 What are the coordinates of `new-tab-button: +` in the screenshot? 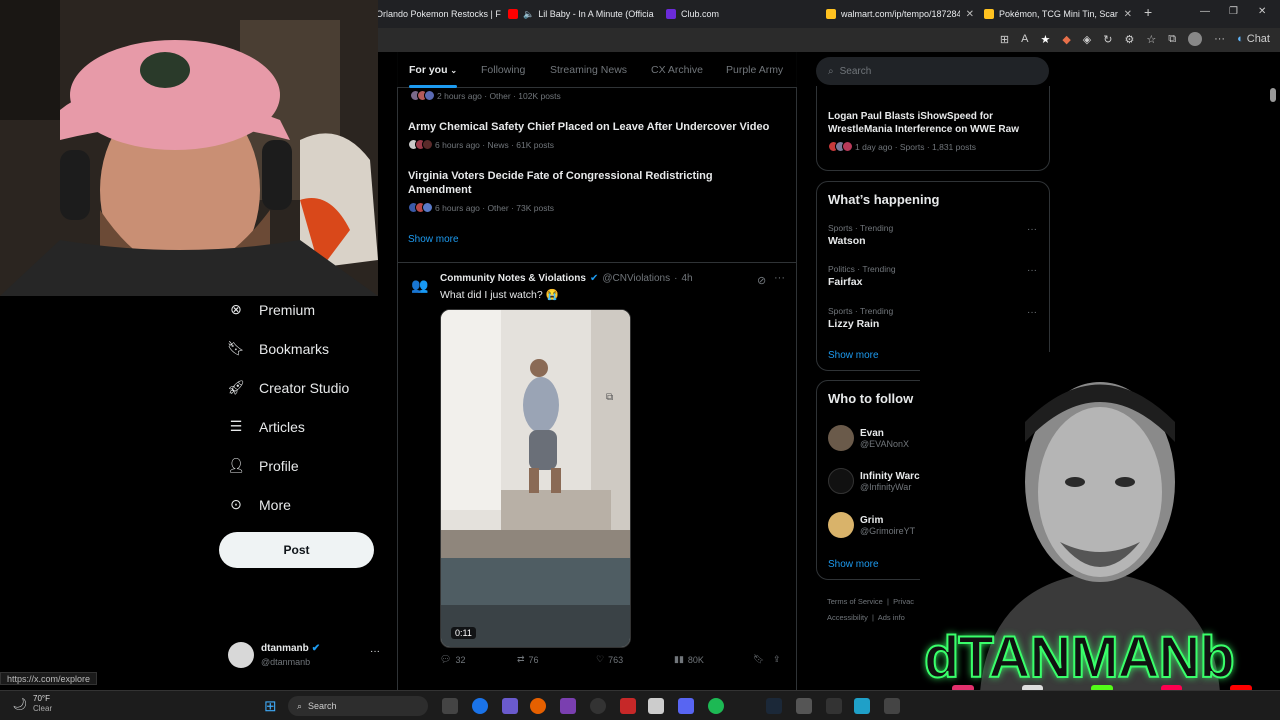 It's located at (1148, 12).